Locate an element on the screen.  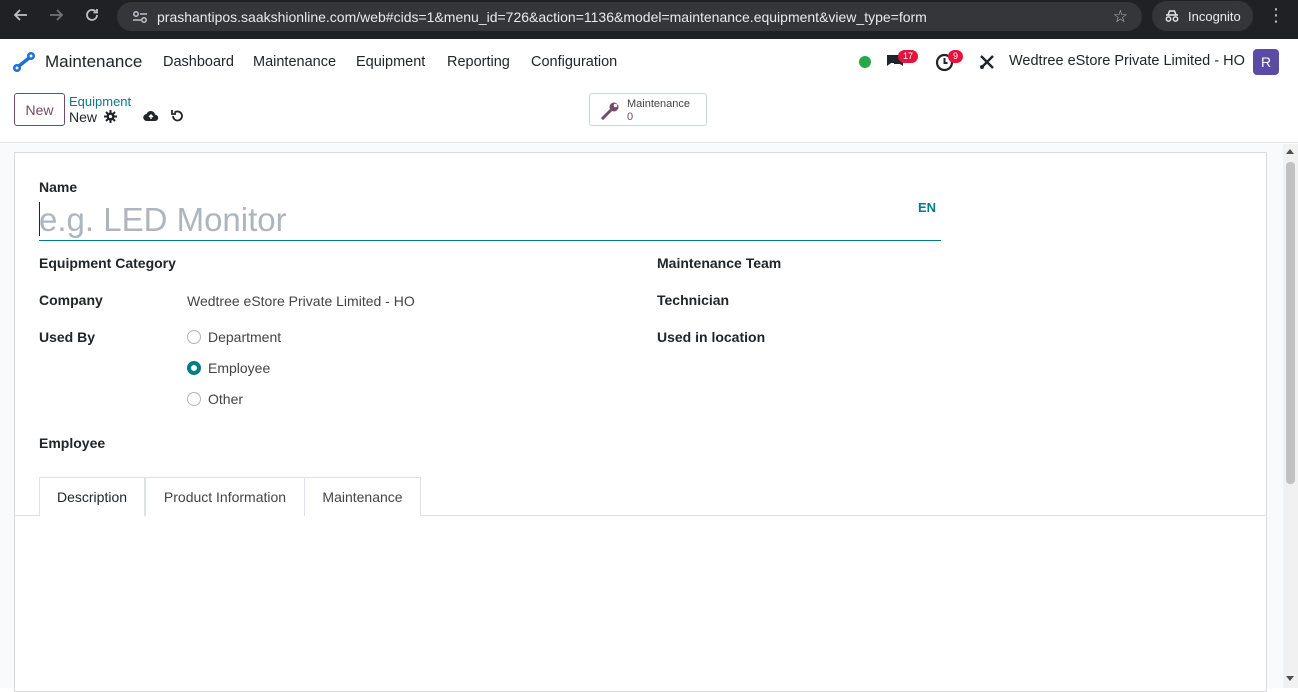
new-button: New is located at coordinates (39, 109).